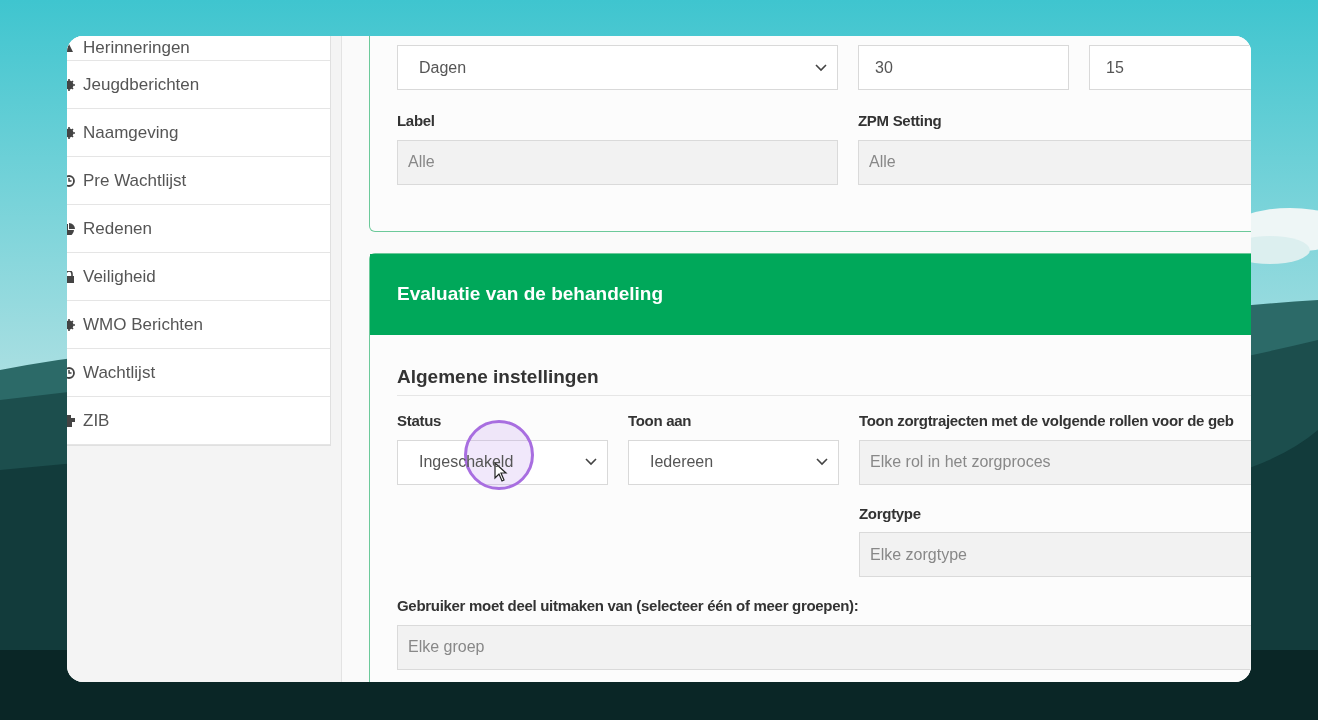 This screenshot has width=1318, height=720. I want to click on pie-chart-icon, so click(71, 228).